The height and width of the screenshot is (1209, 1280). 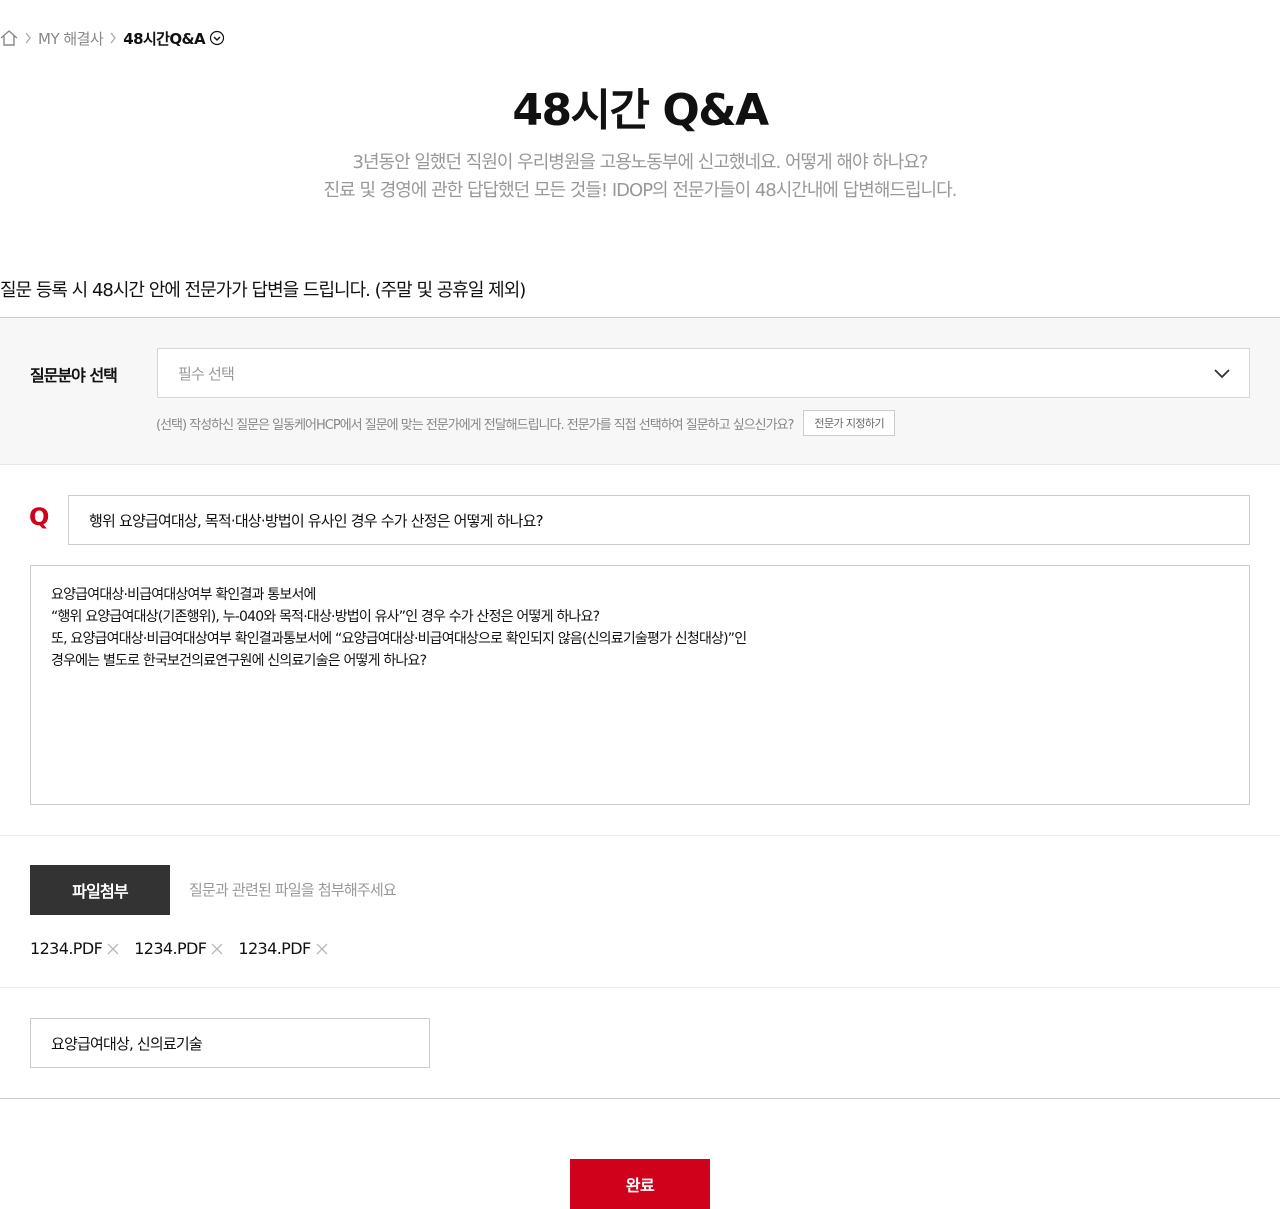 I want to click on page-title: 48시간 Q&A, so click(x=640, y=110).